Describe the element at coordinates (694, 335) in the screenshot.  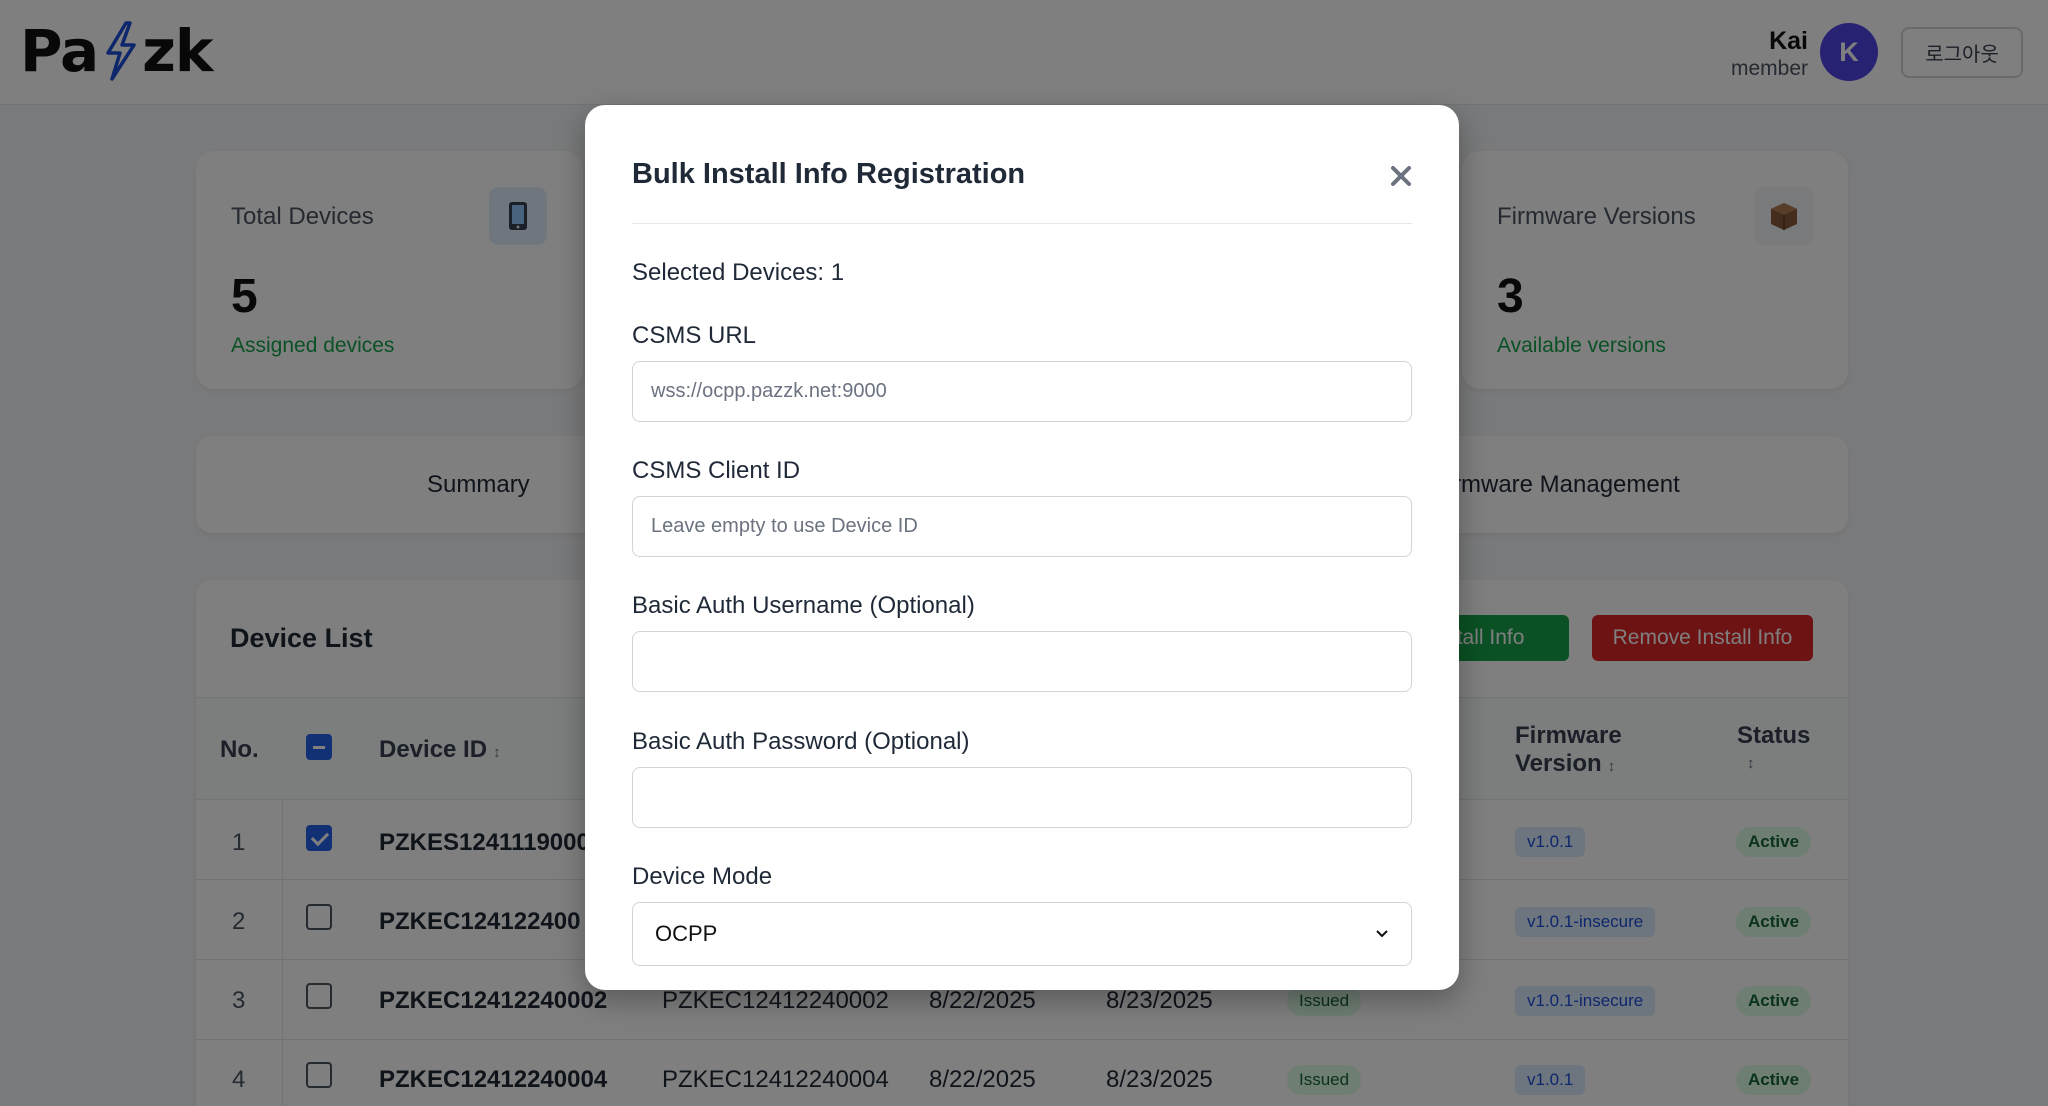
I see `csms-url-label: CSMS URL` at that location.